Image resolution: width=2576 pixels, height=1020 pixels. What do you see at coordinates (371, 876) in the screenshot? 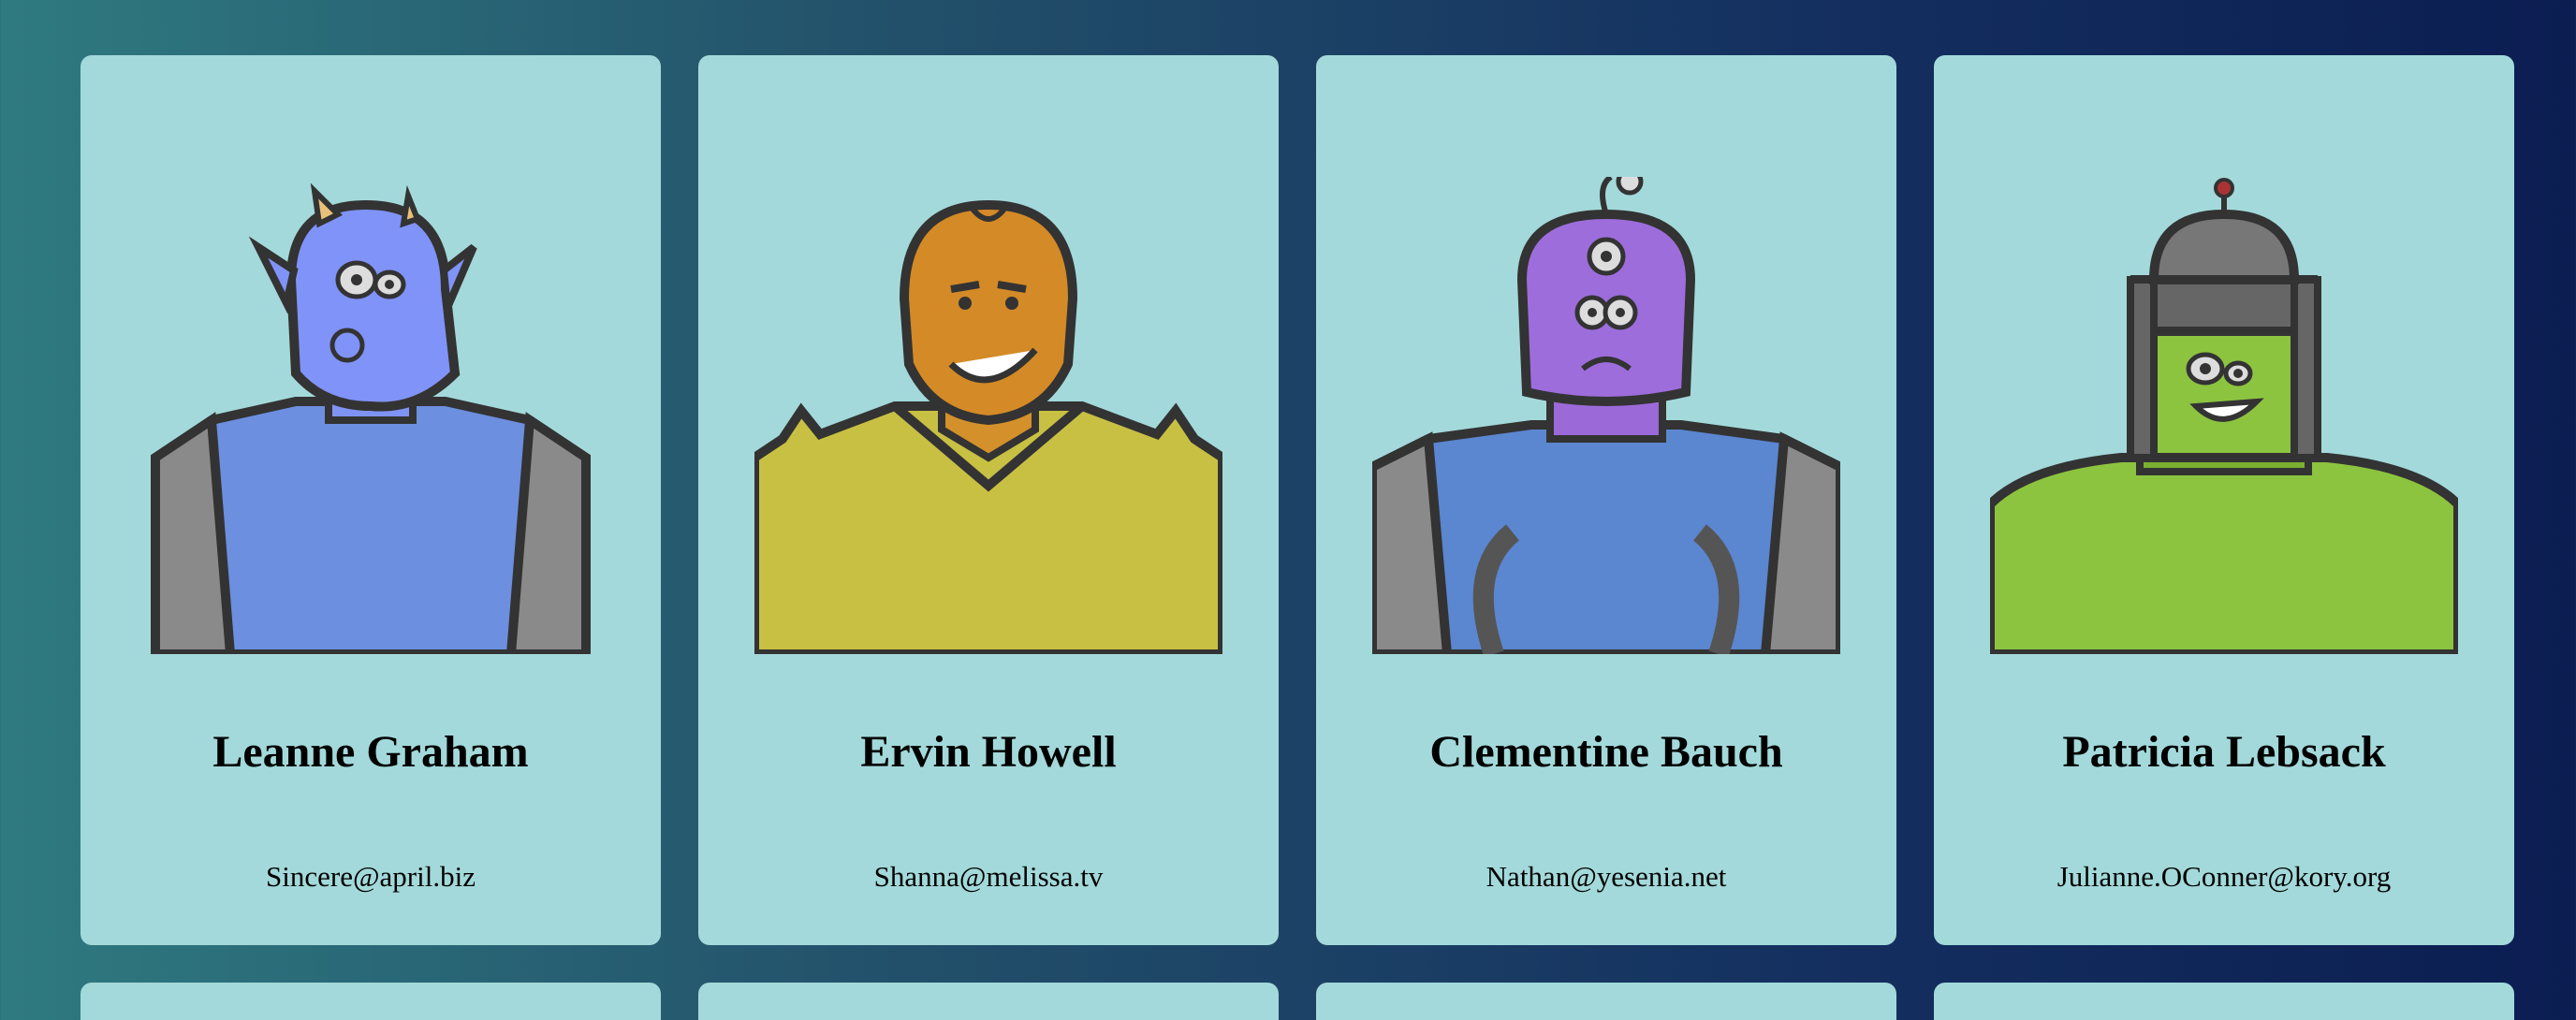
I see `user-email: Sincere@april.biz` at bounding box center [371, 876].